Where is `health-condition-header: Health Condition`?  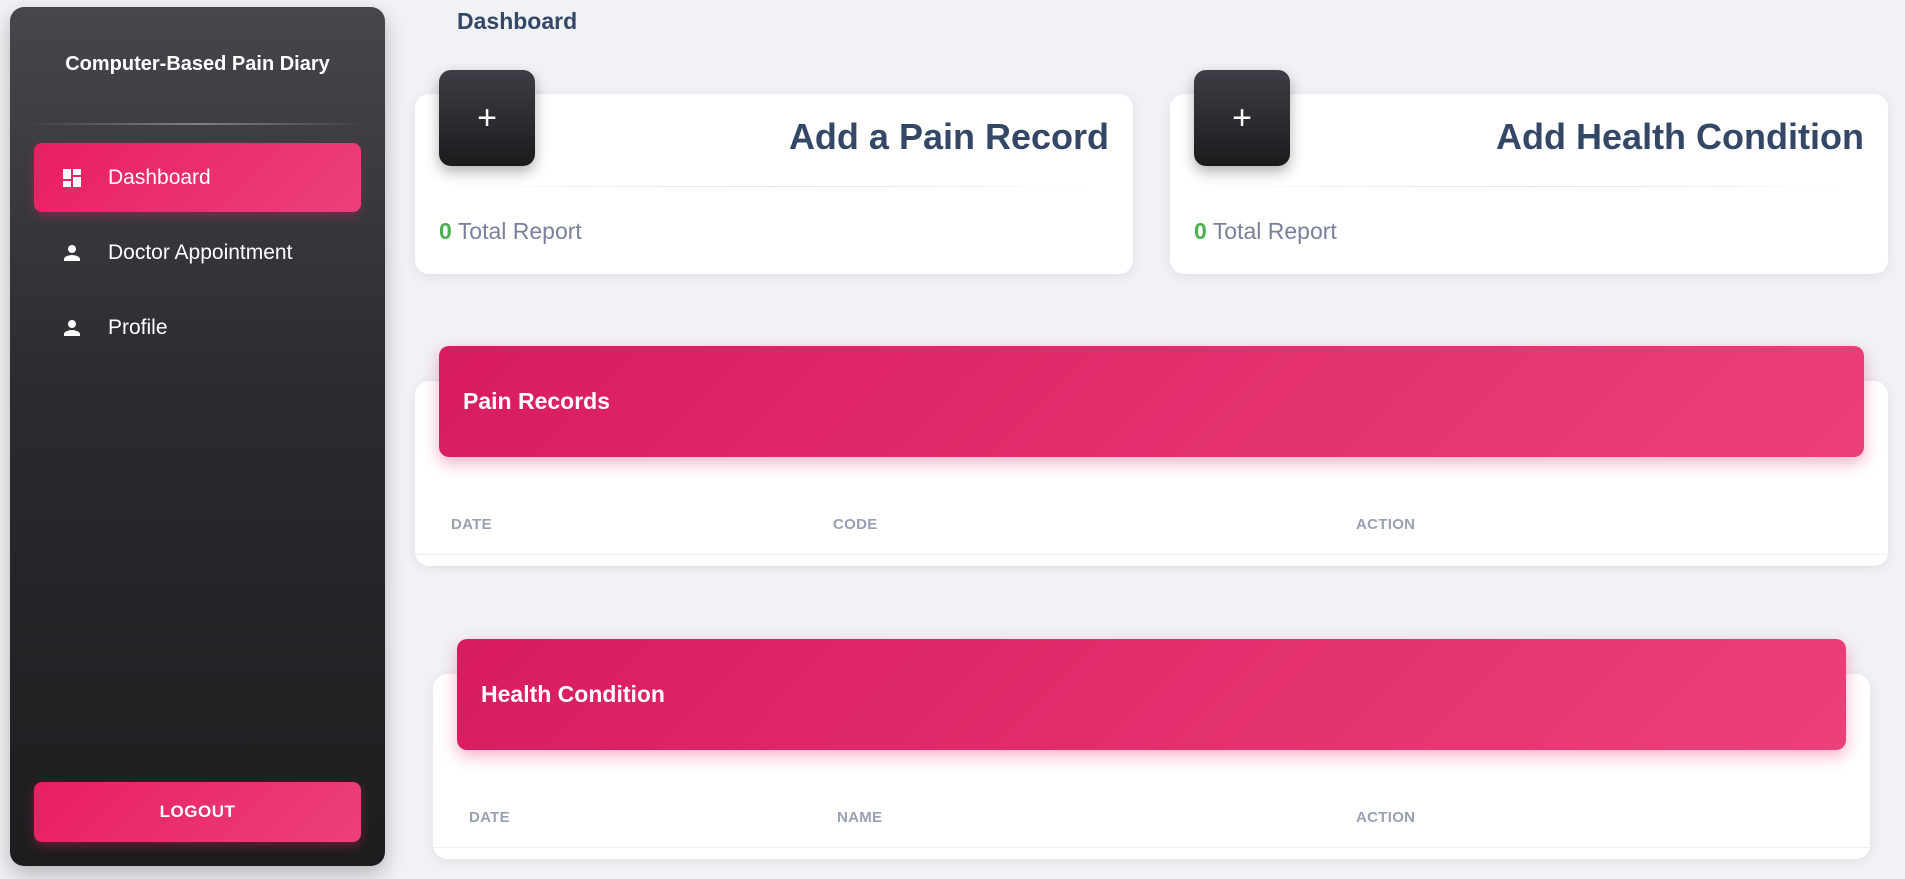 health-condition-header: Health Condition is located at coordinates (1151, 694).